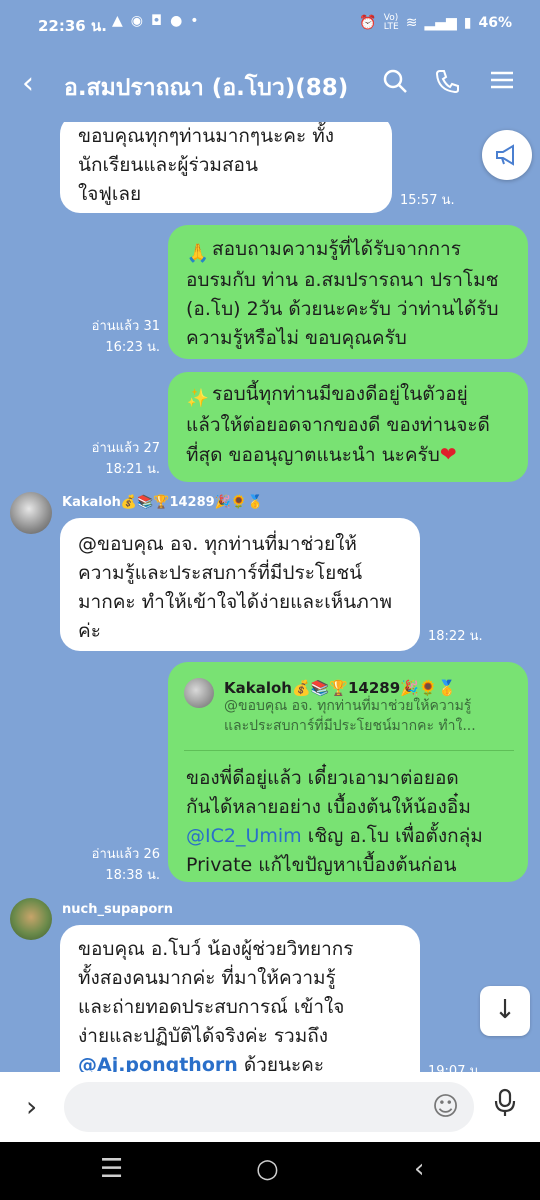 The height and width of the screenshot is (1200, 540). What do you see at coordinates (455, 1068) in the screenshot?
I see `message-time: 19:07 น.` at bounding box center [455, 1068].